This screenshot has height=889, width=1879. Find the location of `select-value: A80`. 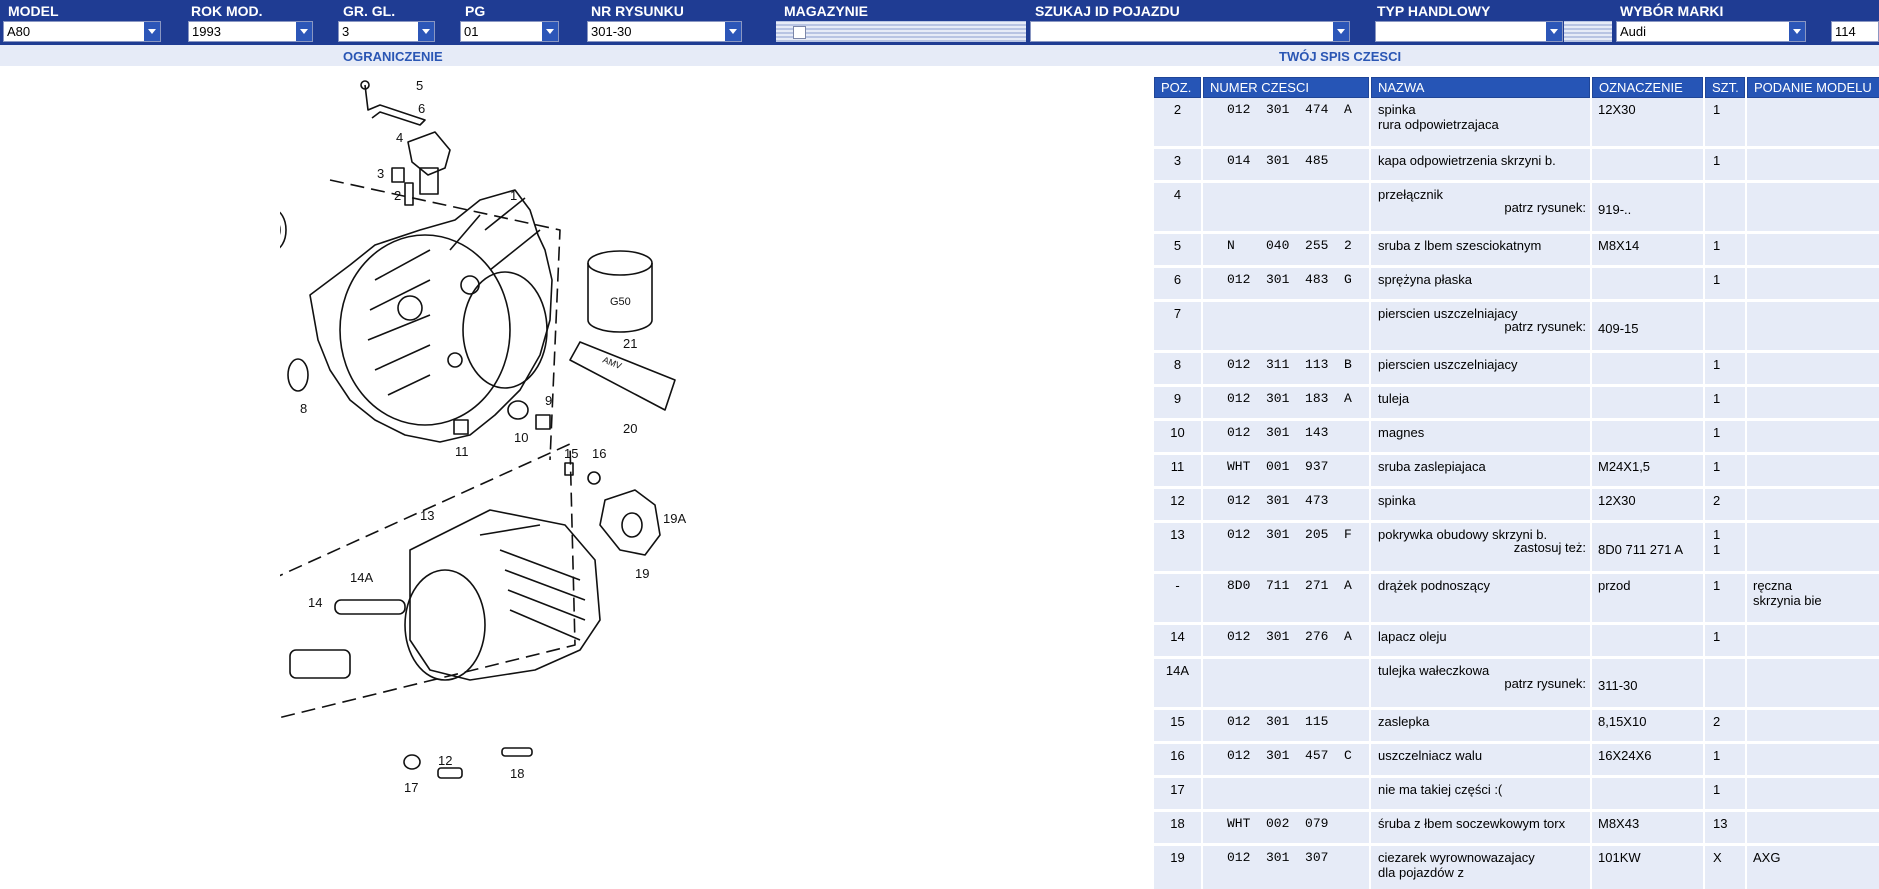

select-value: A80 is located at coordinates (19, 31).